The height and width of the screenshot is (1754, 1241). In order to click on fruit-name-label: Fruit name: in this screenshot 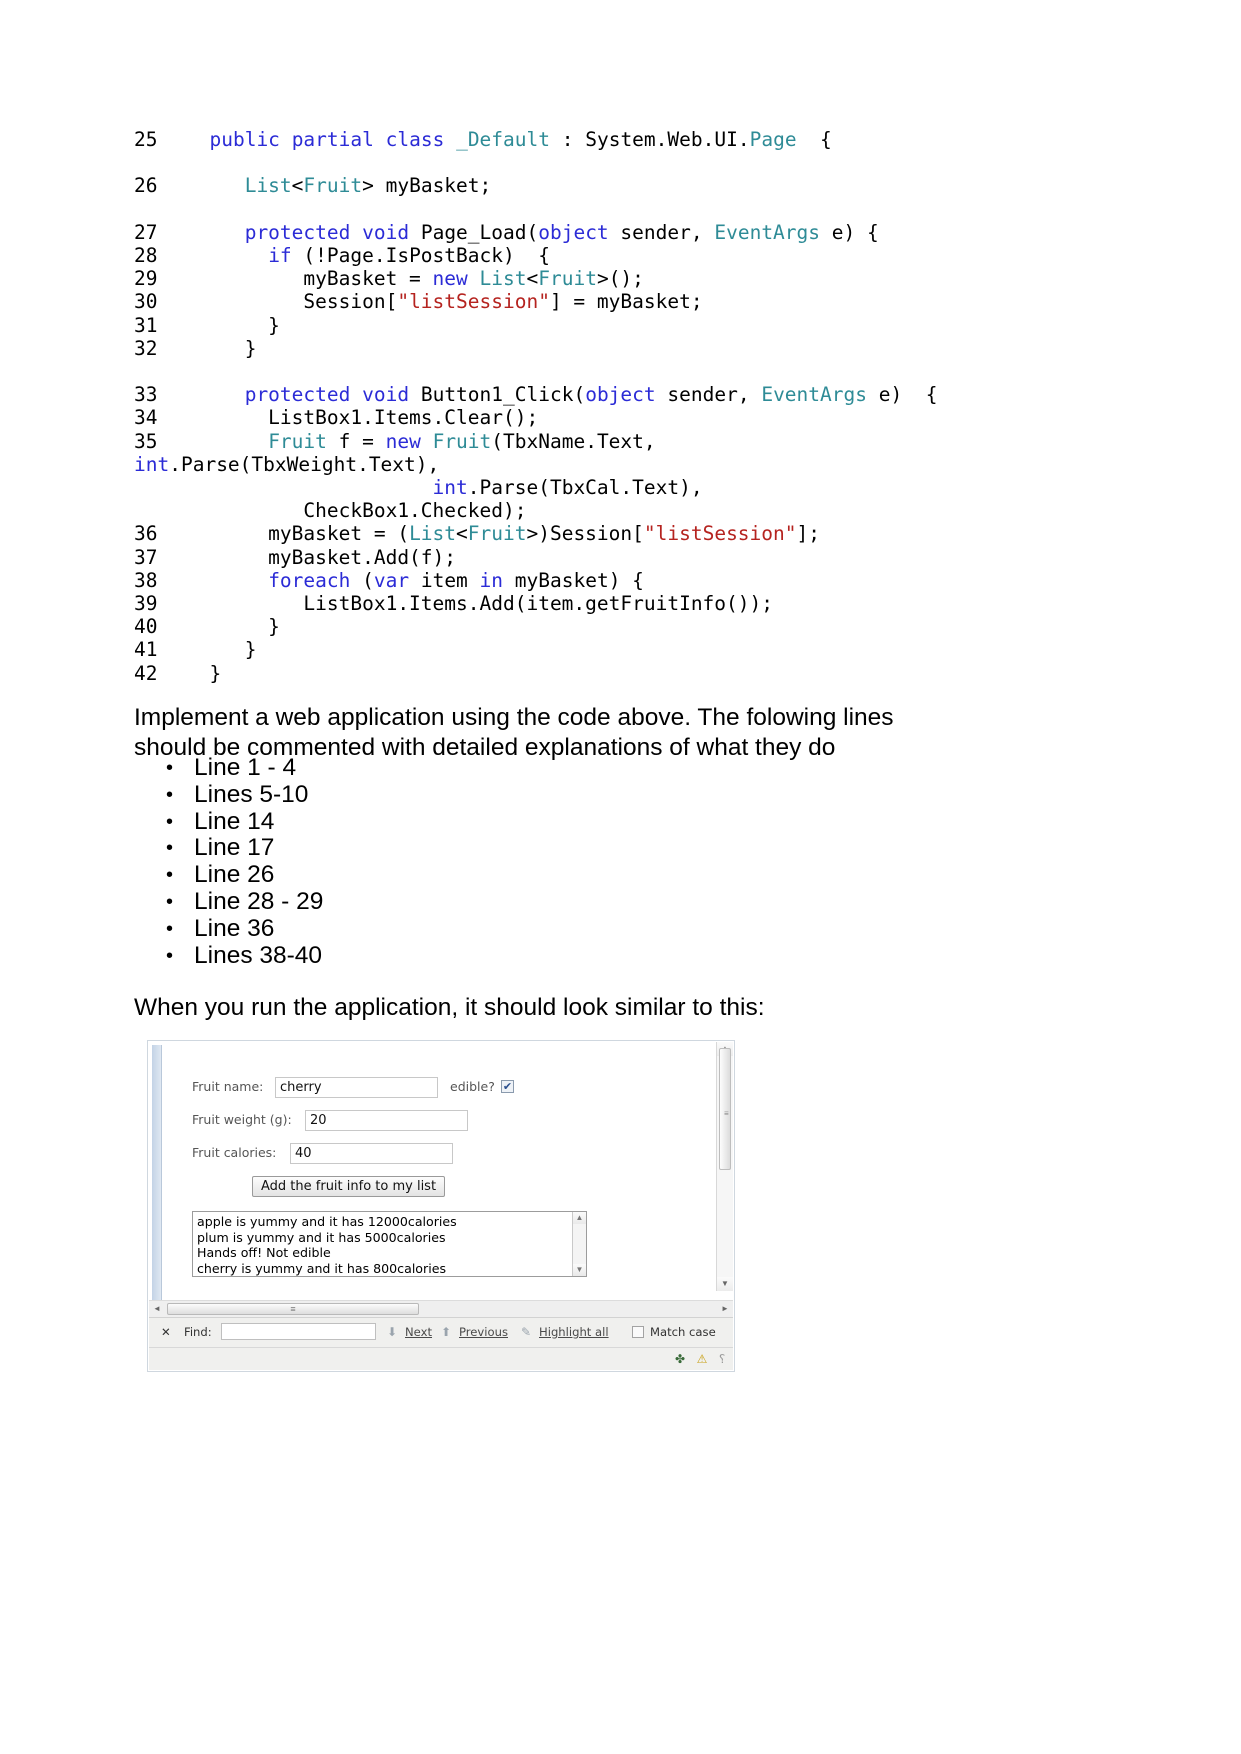, I will do `click(228, 1086)`.